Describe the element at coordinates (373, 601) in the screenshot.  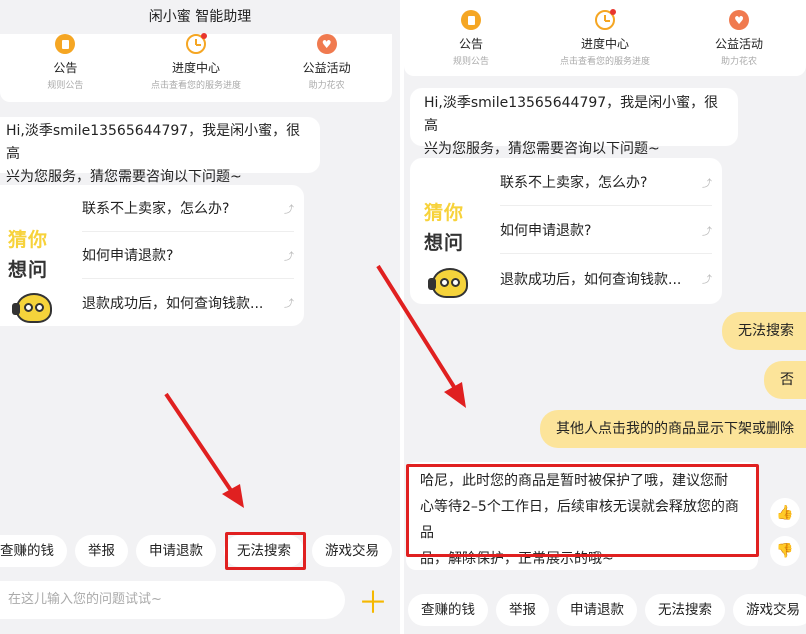
I see `plus-icon: ＋` at that location.